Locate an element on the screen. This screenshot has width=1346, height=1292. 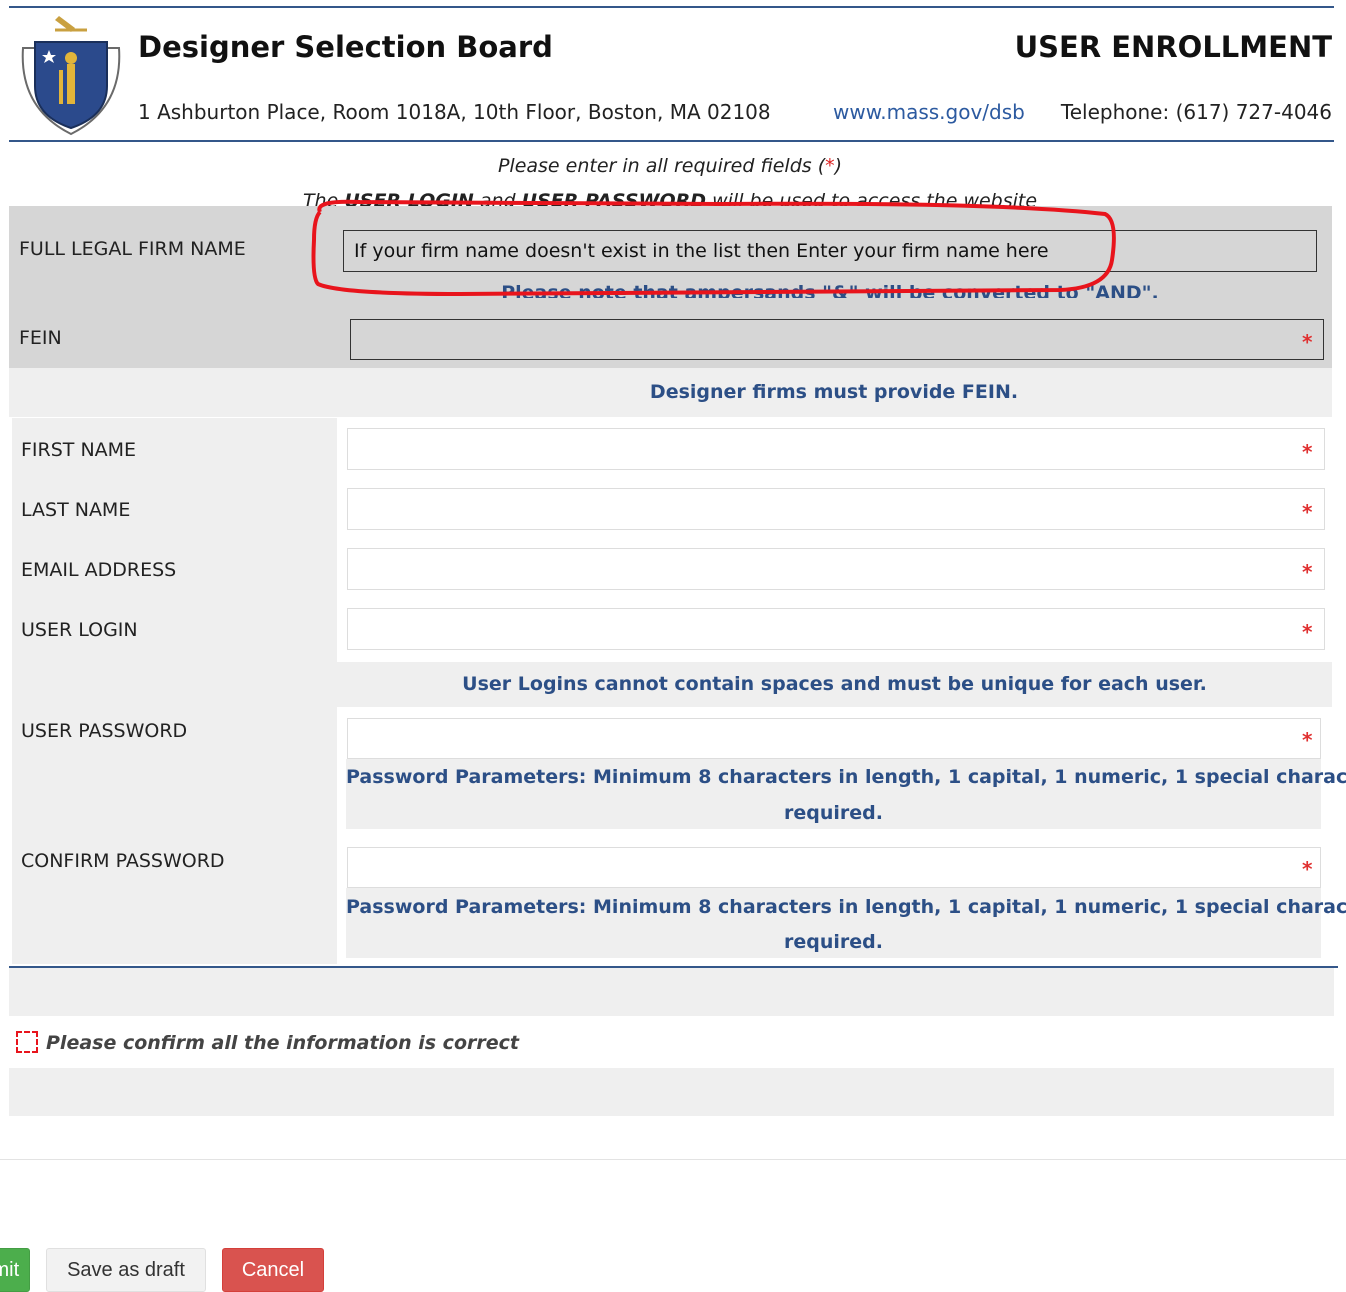
fein-required-icon: * is located at coordinates (1307, 342).